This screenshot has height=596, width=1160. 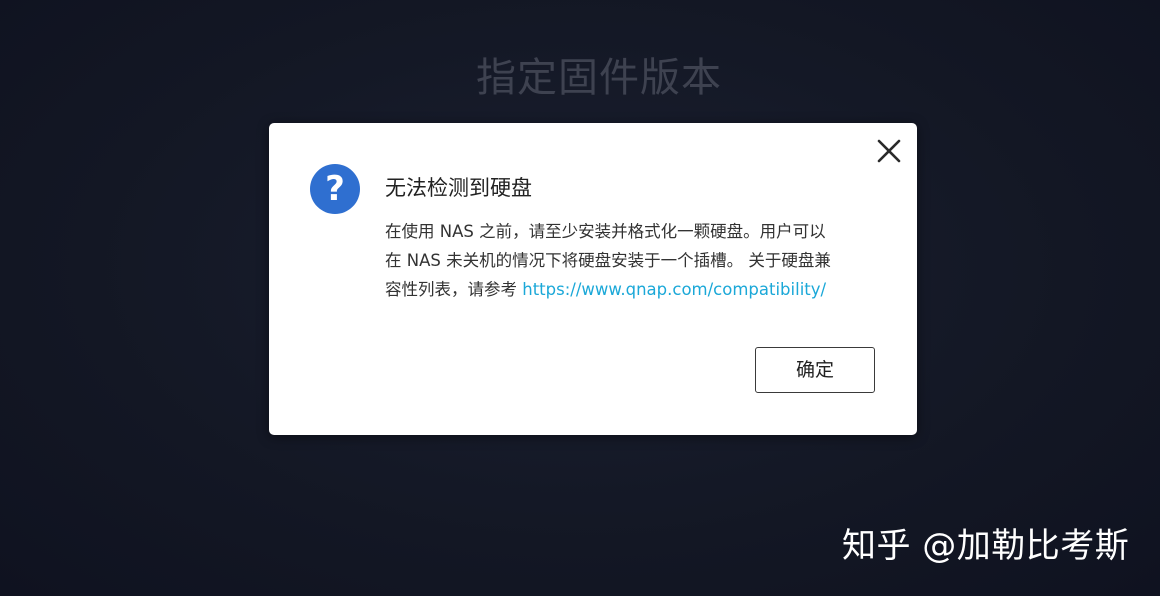 What do you see at coordinates (815, 370) in the screenshot?
I see `ok-button: 确定` at bounding box center [815, 370].